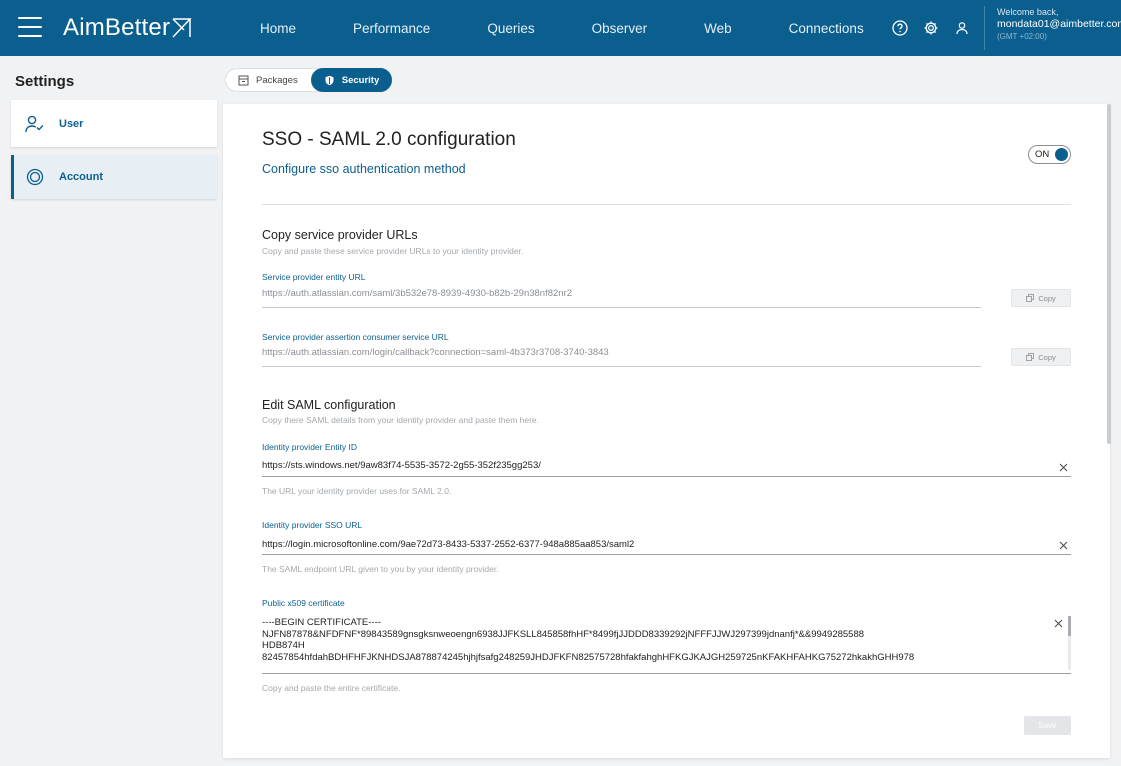 This screenshot has width=1121, height=766. What do you see at coordinates (1059, 24) in the screenshot?
I see `user-email: mondata01@aimbetter.com` at bounding box center [1059, 24].